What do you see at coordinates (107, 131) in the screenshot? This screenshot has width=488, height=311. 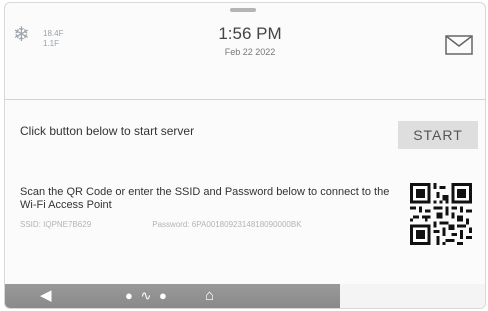 I see `start-server-prompt: Click button below to start server` at bounding box center [107, 131].